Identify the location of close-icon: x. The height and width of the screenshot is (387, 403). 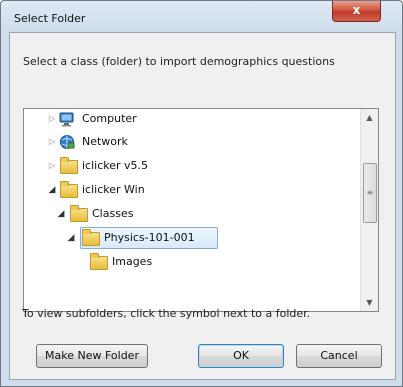
(356, 10).